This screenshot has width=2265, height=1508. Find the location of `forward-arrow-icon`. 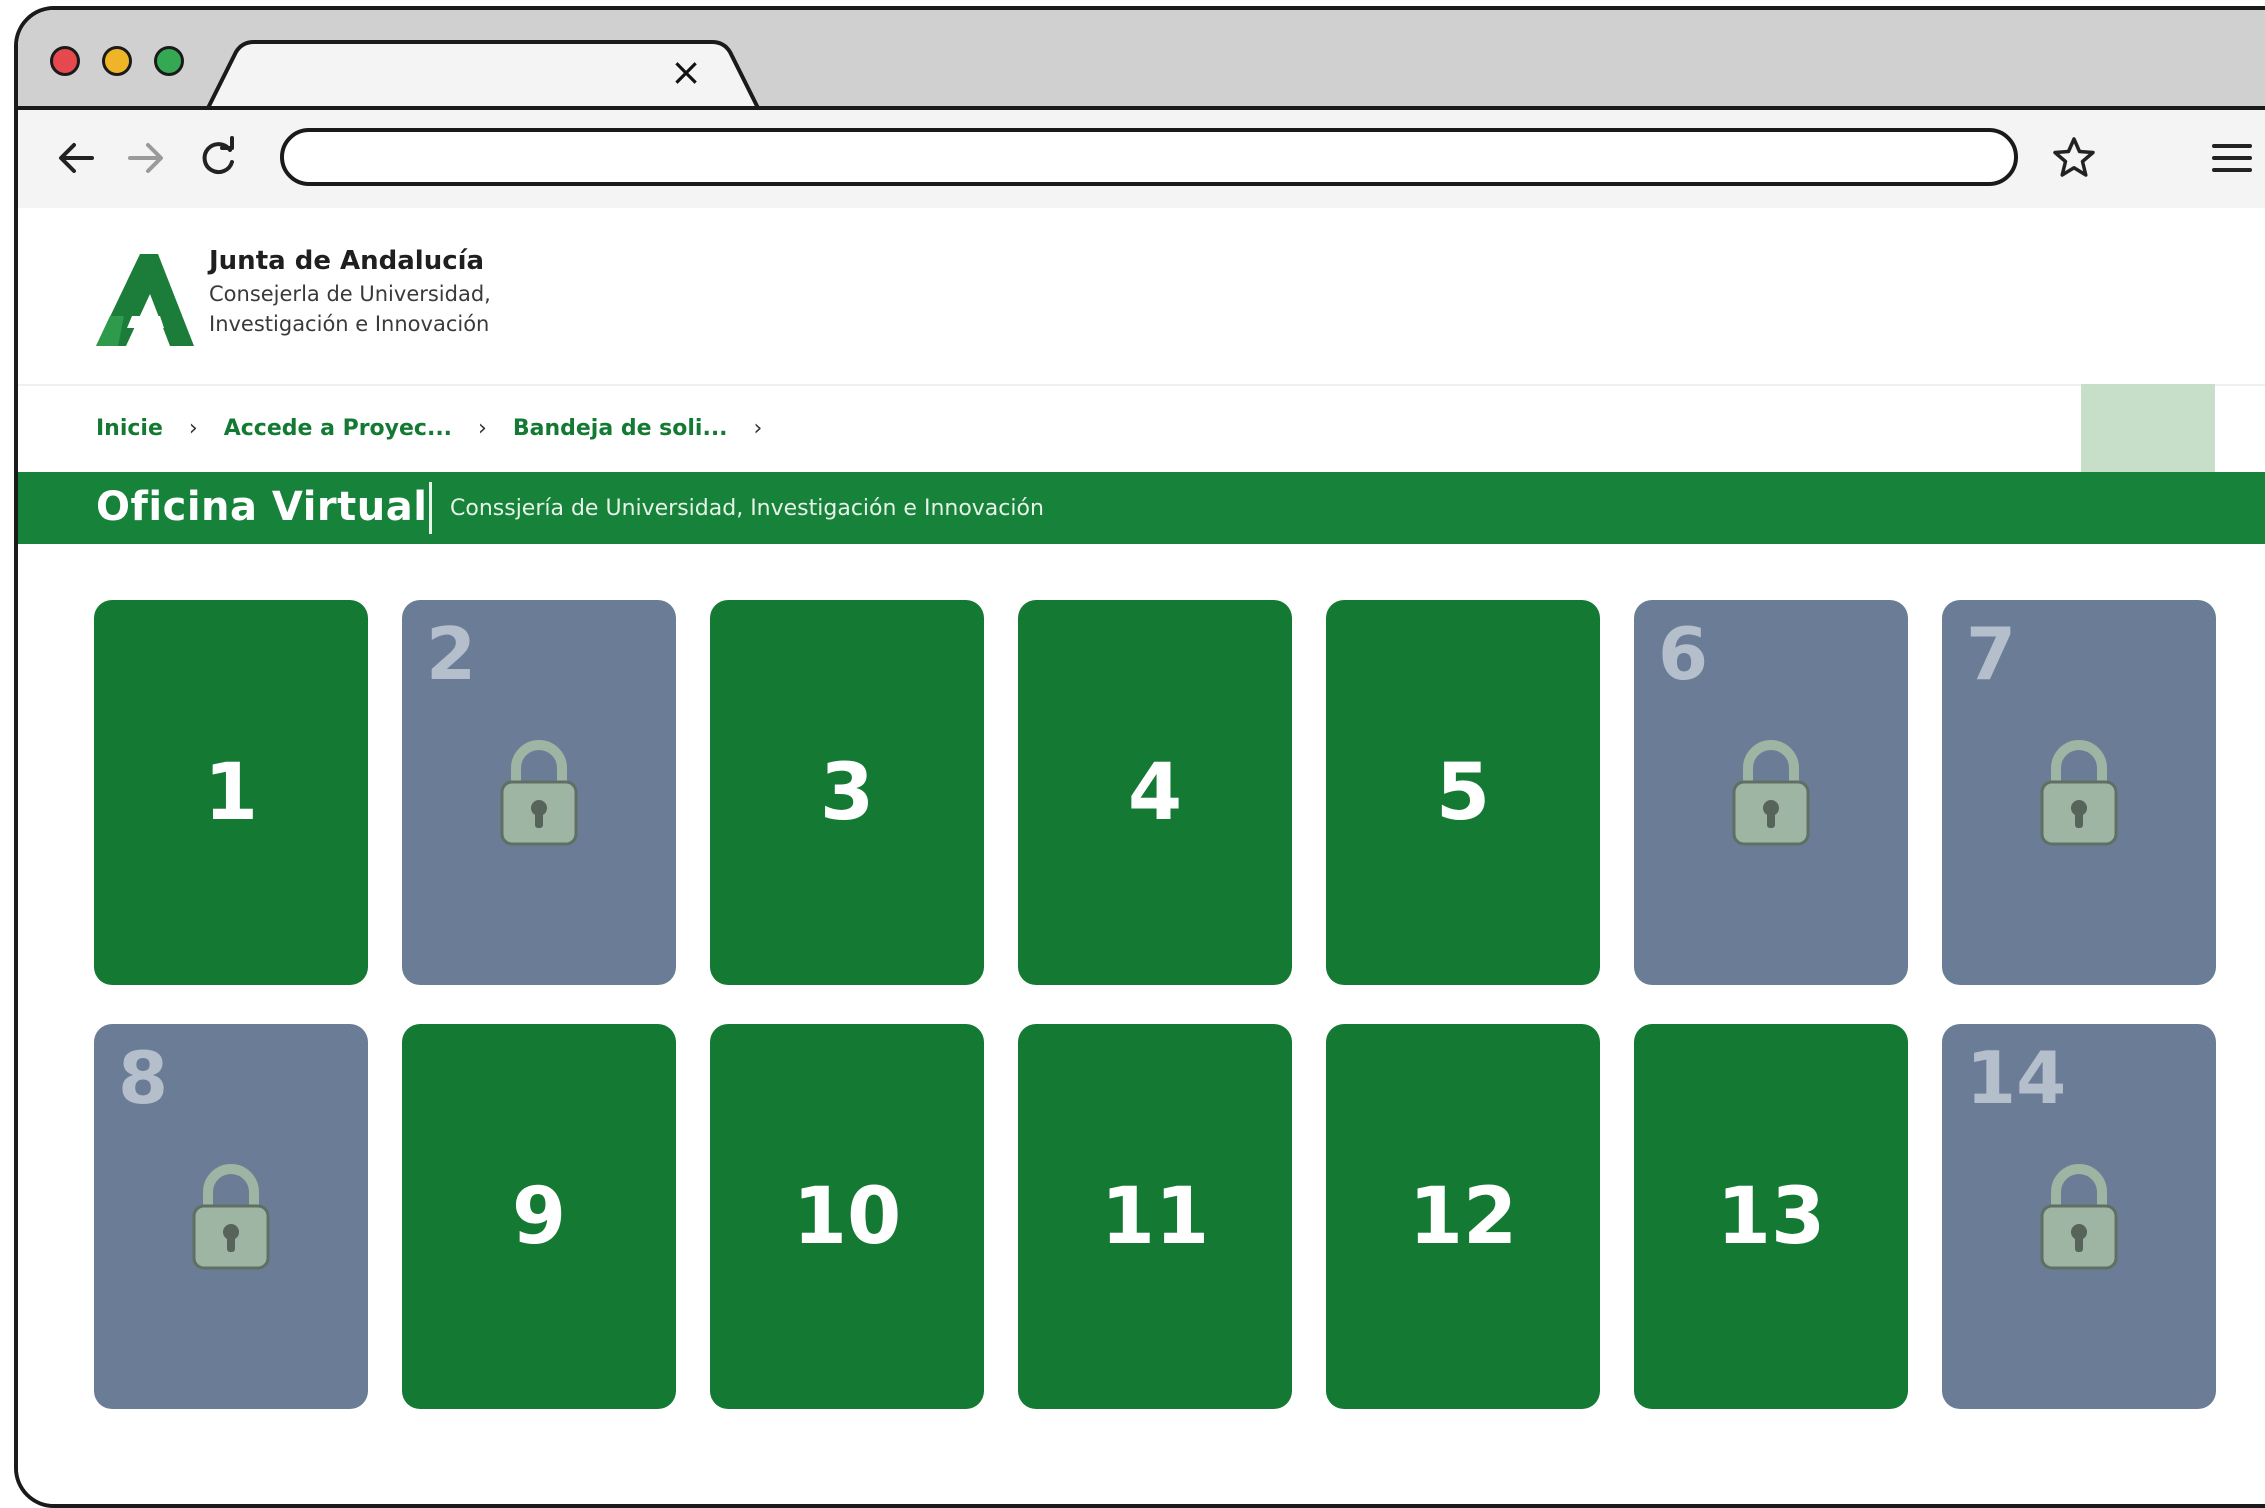

forward-arrow-icon is located at coordinates (146, 158).